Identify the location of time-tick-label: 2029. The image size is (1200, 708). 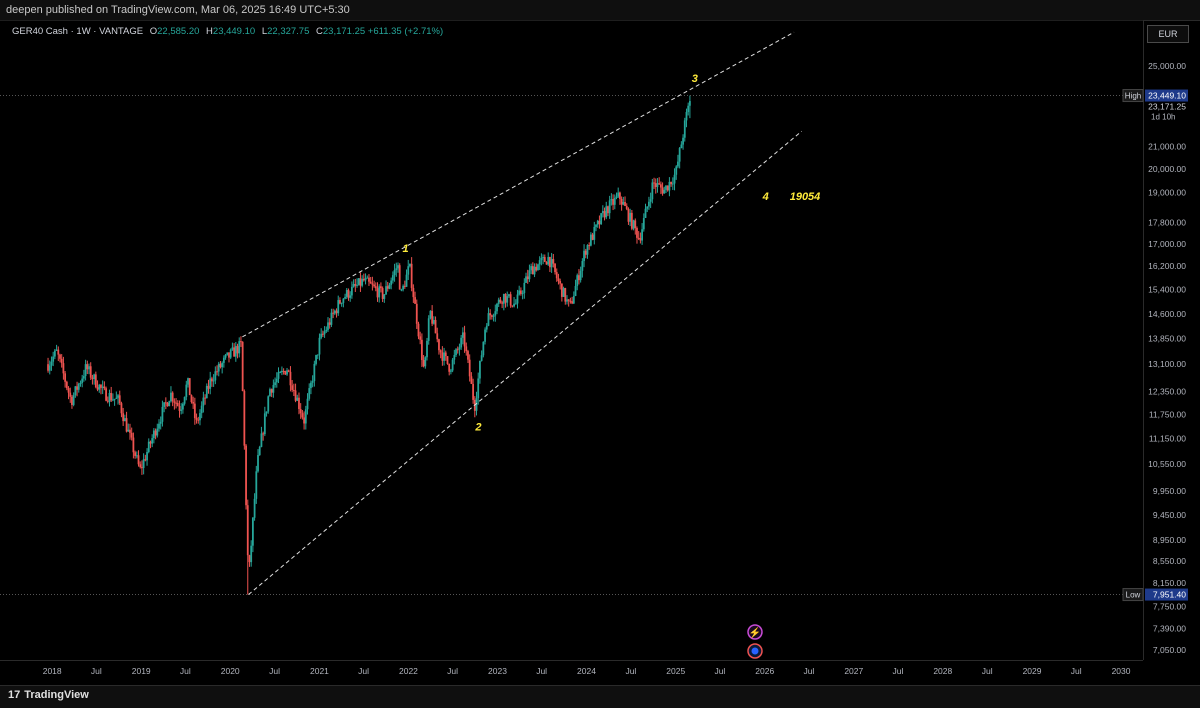
(1032, 671).